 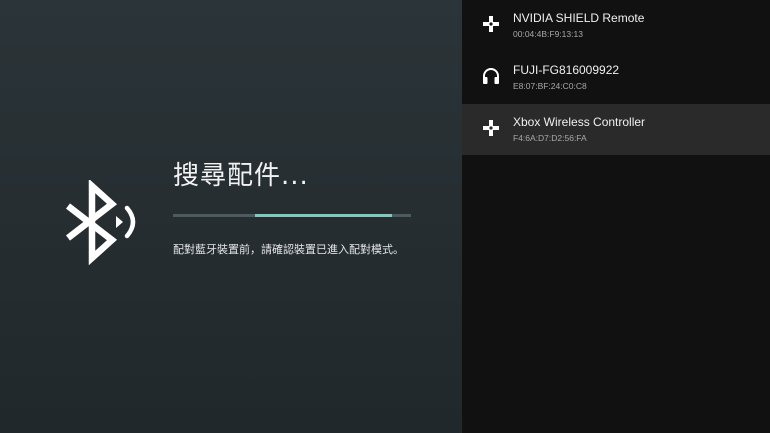 What do you see at coordinates (579, 122) in the screenshot?
I see `device-name: Xbox Wireless Controller` at bounding box center [579, 122].